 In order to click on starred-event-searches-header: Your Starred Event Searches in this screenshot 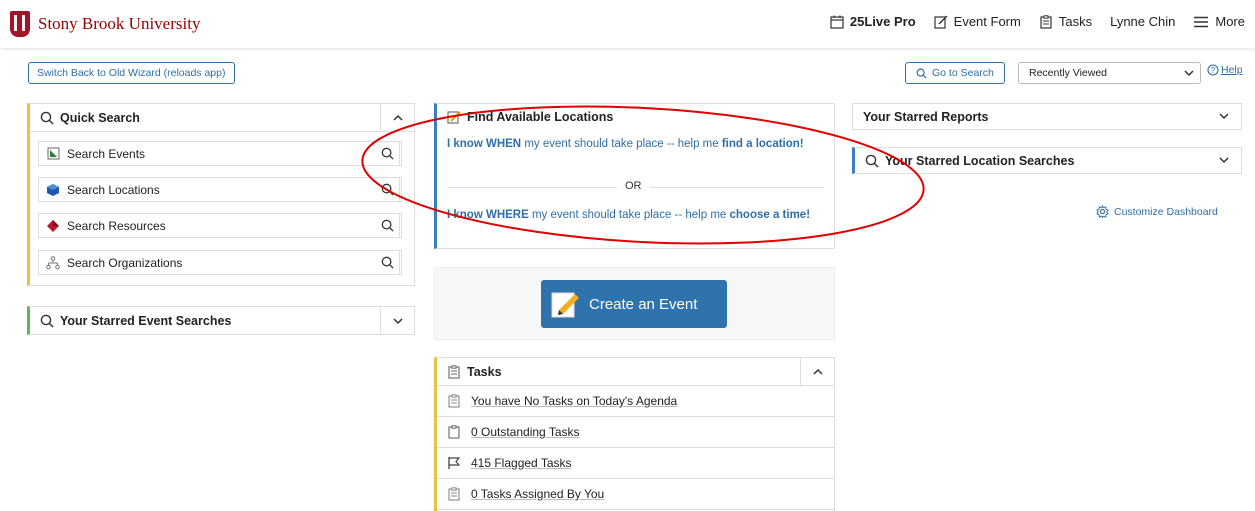, I will do `click(222, 321)`.